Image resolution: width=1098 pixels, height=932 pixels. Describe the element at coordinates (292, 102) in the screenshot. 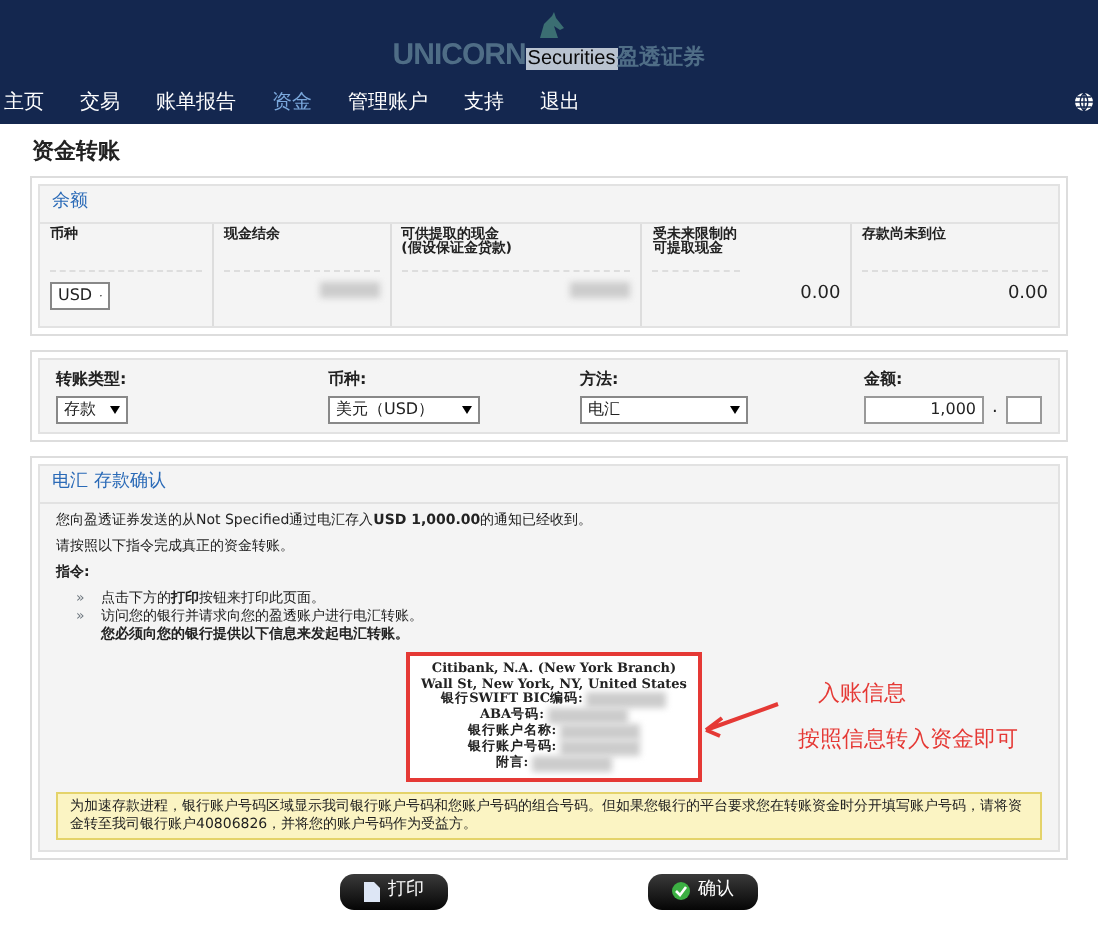

I see `nav-link: 资金` at that location.